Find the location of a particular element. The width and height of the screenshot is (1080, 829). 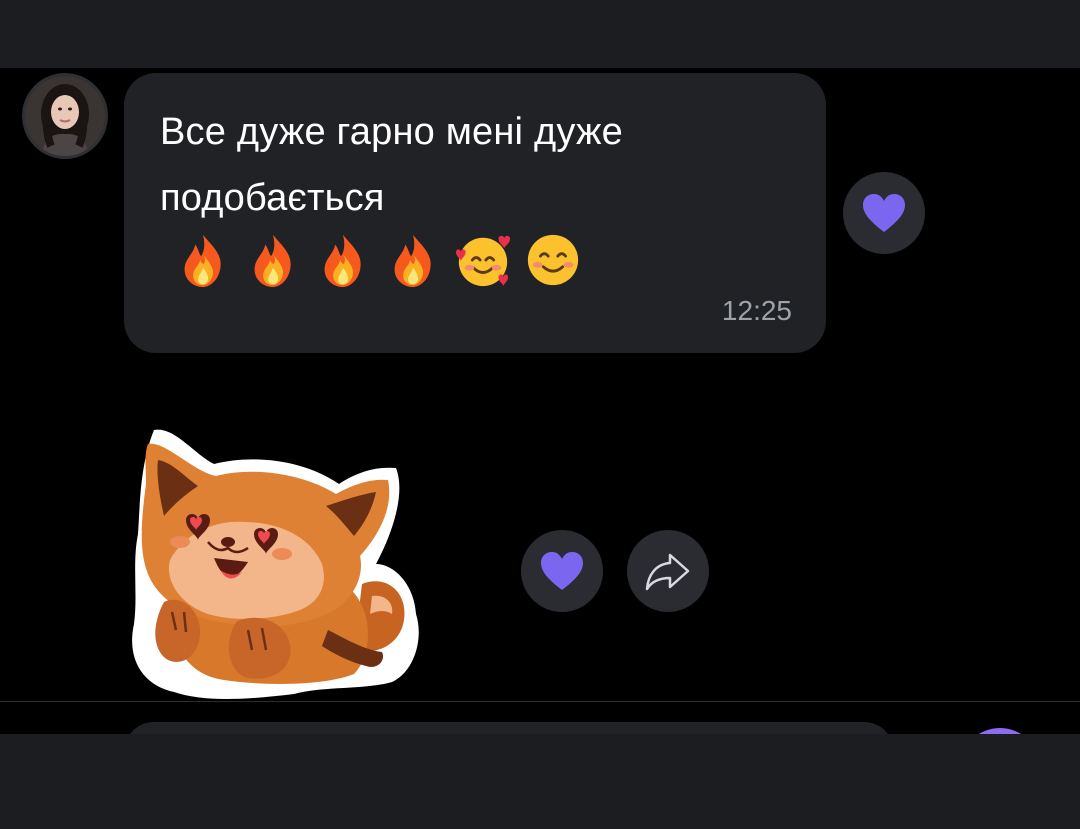

bottom-bar is located at coordinates (540, 781).